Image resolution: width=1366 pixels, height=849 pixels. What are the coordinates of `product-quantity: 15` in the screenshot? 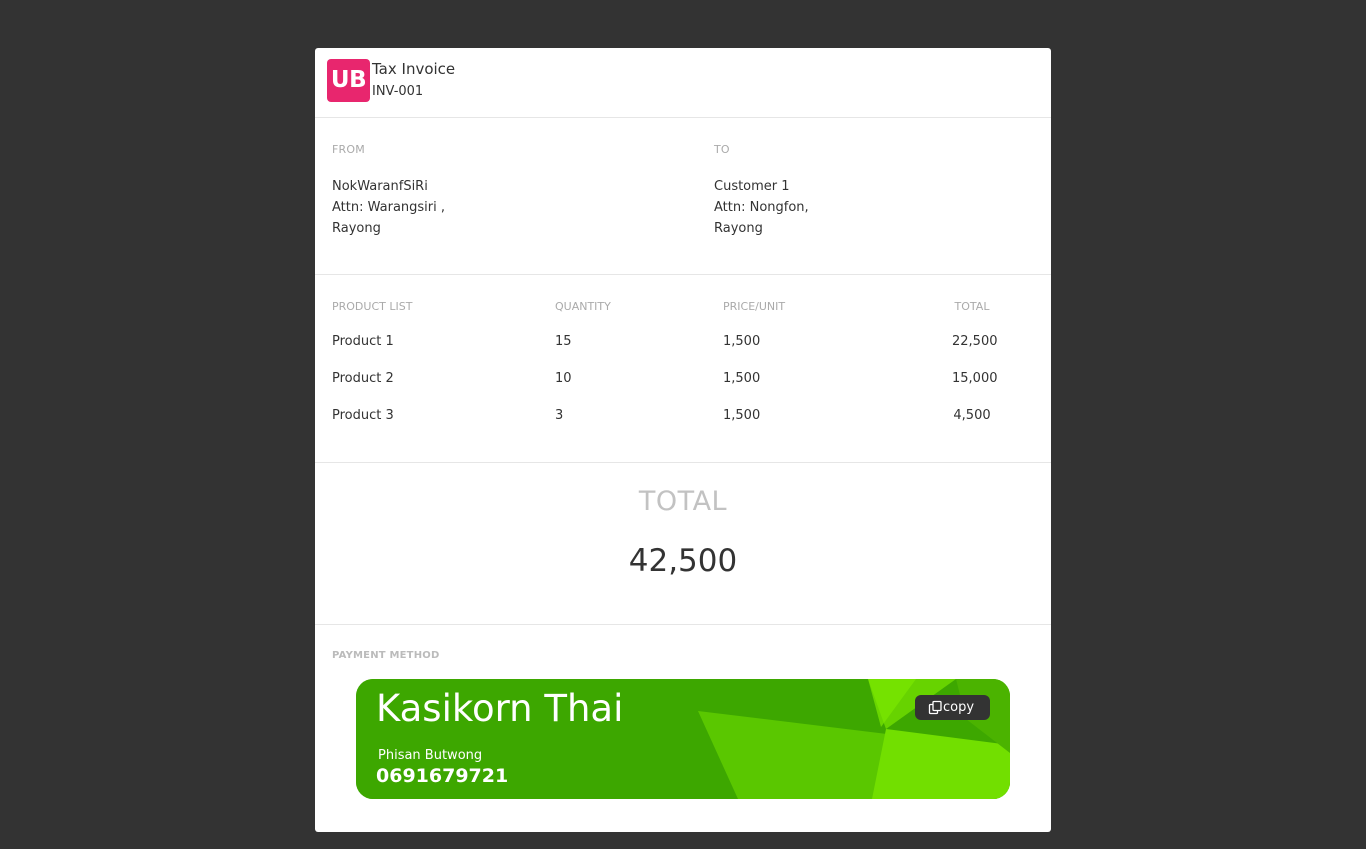 It's located at (563, 341).